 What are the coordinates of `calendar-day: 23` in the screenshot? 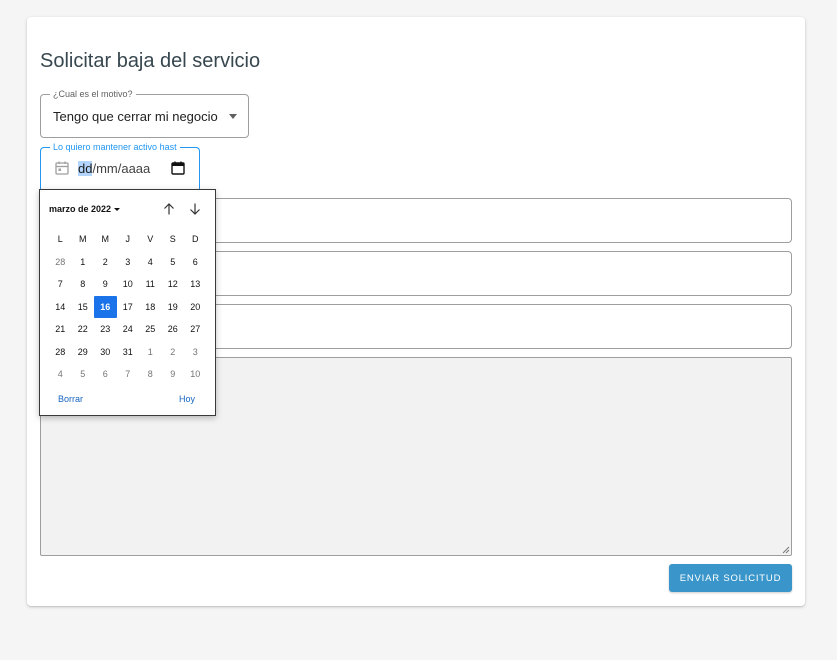 It's located at (105, 329).